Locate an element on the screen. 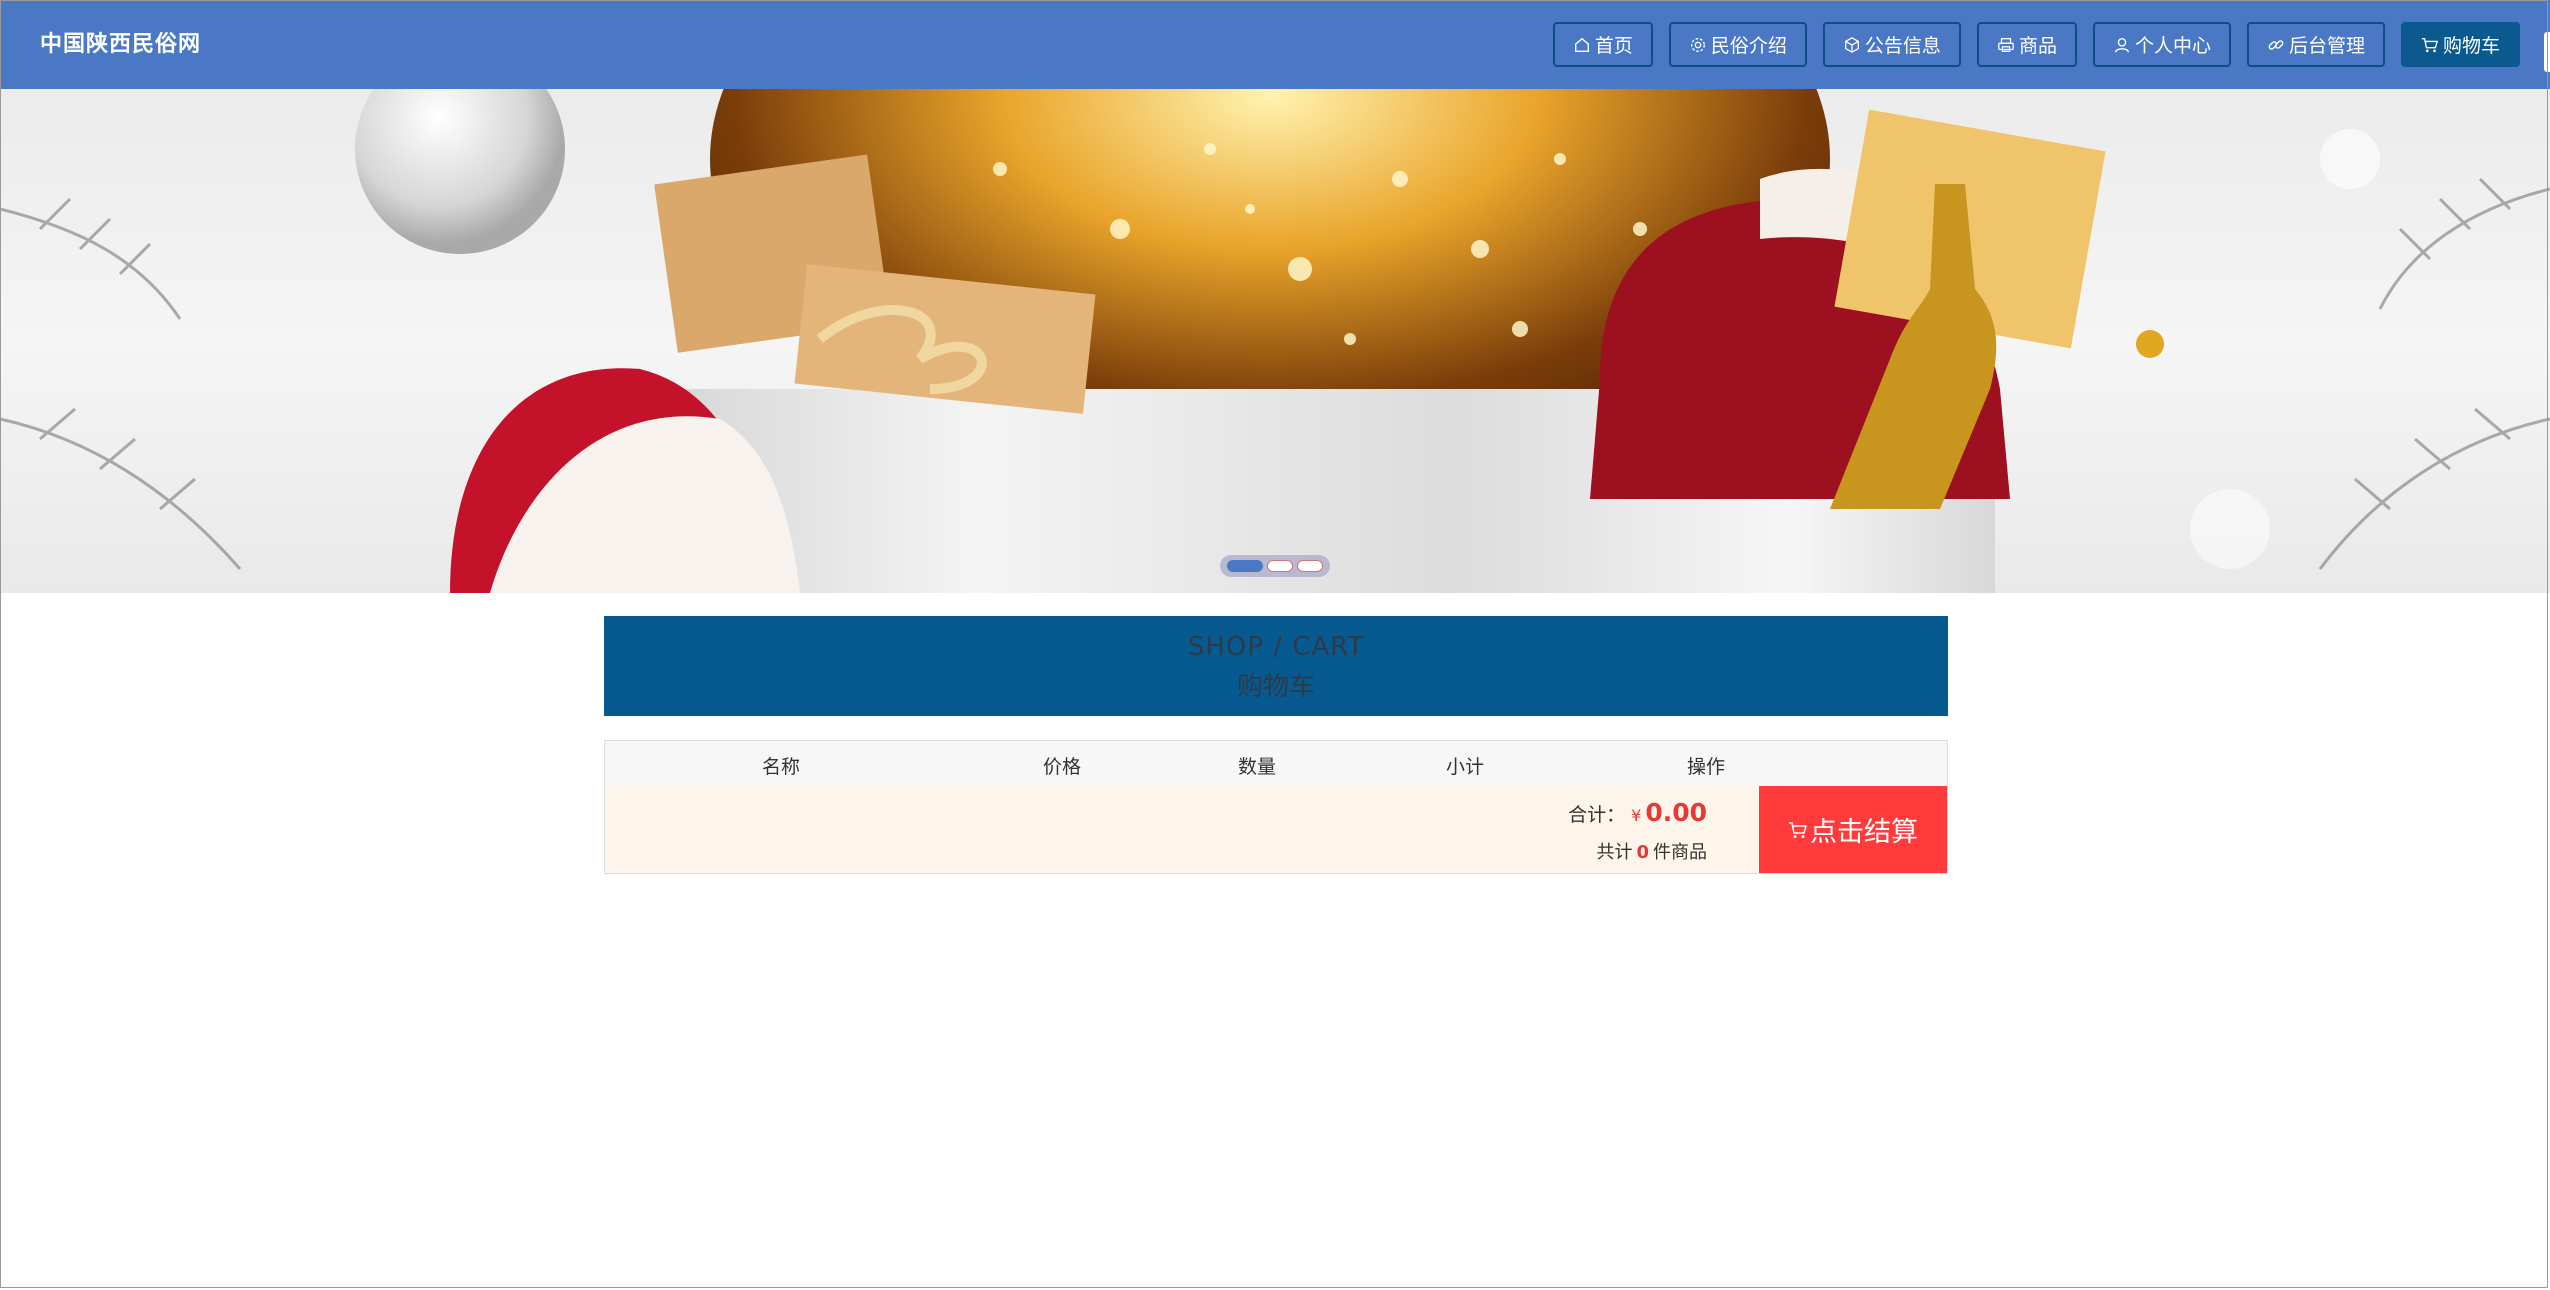  nav-folk-intro-label: 民俗介绍 is located at coordinates (1748, 46).